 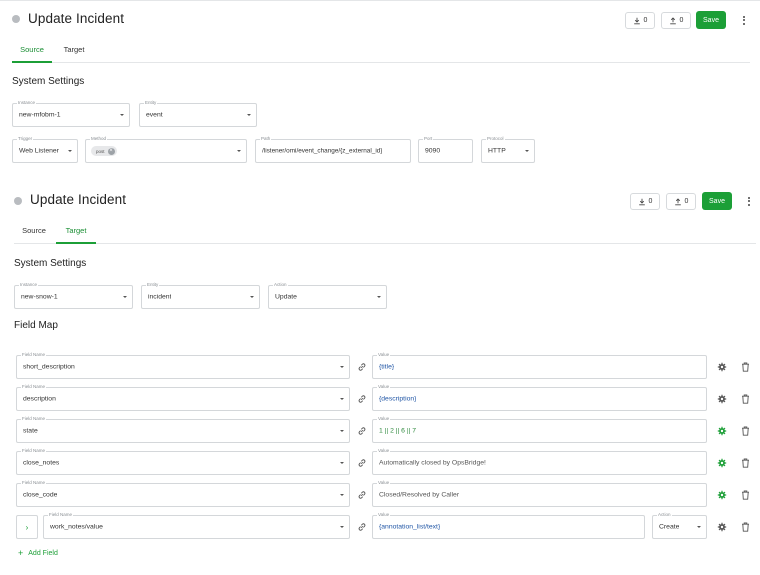 I want to click on field-name-label: Field Name, so click(x=34, y=483).